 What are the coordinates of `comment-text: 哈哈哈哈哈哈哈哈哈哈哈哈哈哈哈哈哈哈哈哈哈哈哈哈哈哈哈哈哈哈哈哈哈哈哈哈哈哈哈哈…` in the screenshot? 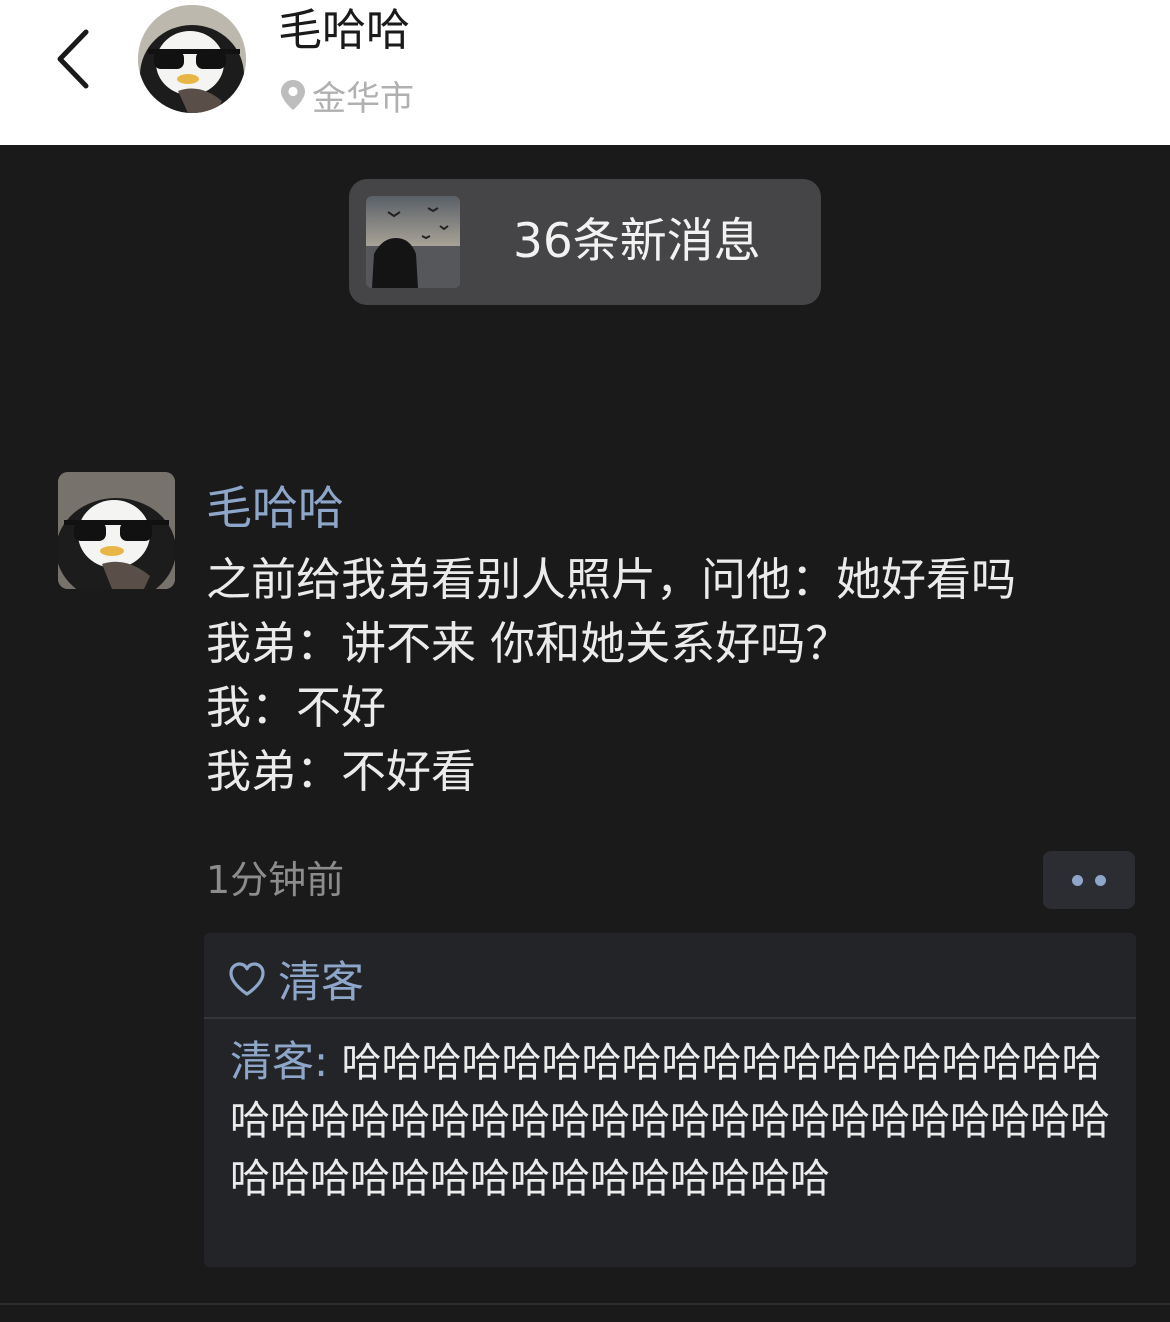 It's located at (670, 1121).